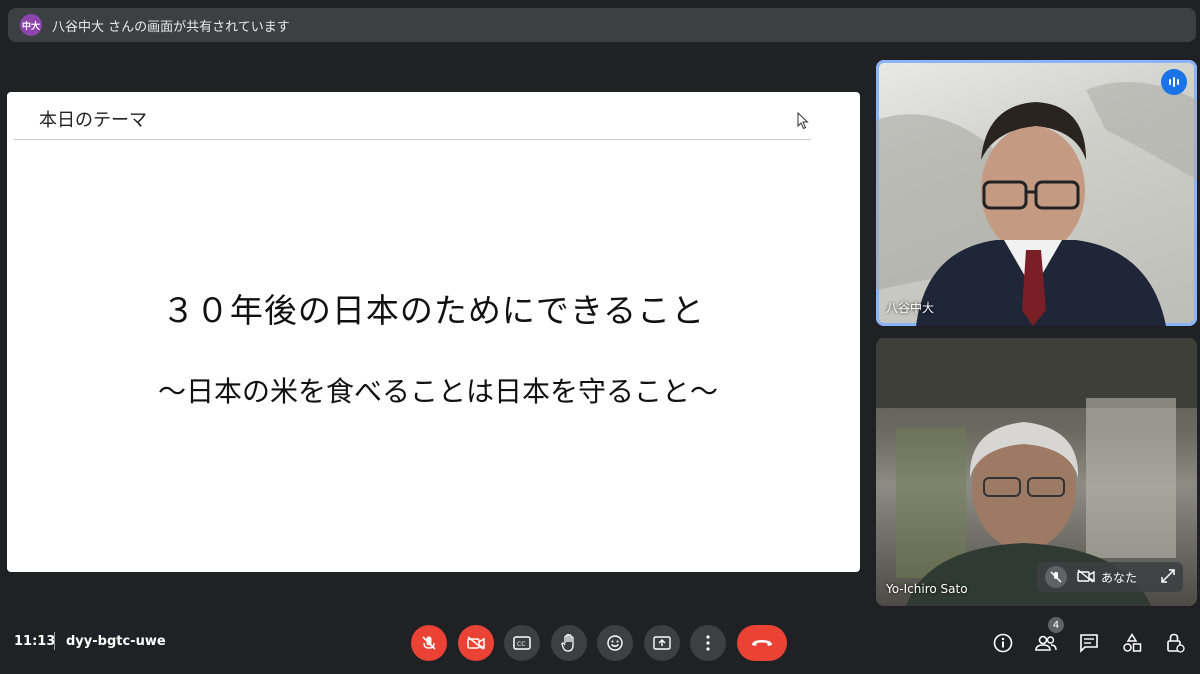 This screenshot has width=1200, height=674. What do you see at coordinates (116, 641) in the screenshot?
I see `meeting-code: dyy-bgtc-uwe` at bounding box center [116, 641].